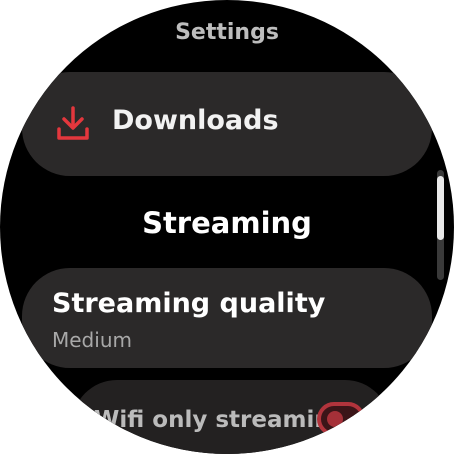 The height and width of the screenshot is (454, 454). What do you see at coordinates (73, 123) in the screenshot?
I see `download-icon` at bounding box center [73, 123].